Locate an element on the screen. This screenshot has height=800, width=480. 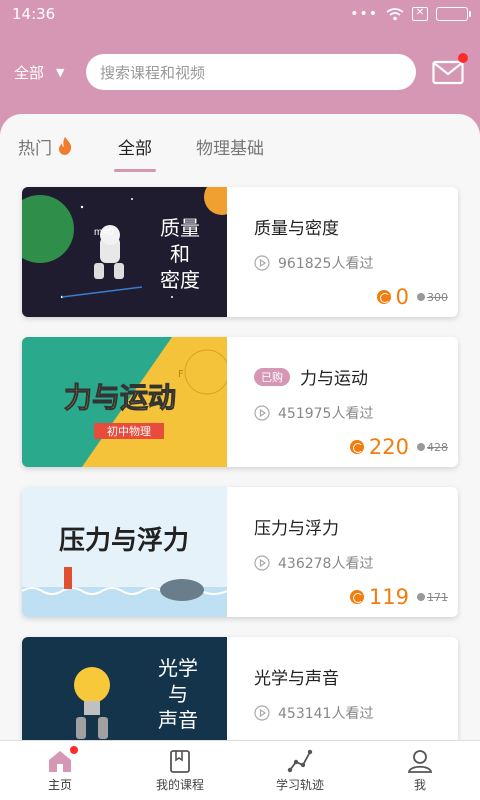
wifi-icon is located at coordinates (395, 14).